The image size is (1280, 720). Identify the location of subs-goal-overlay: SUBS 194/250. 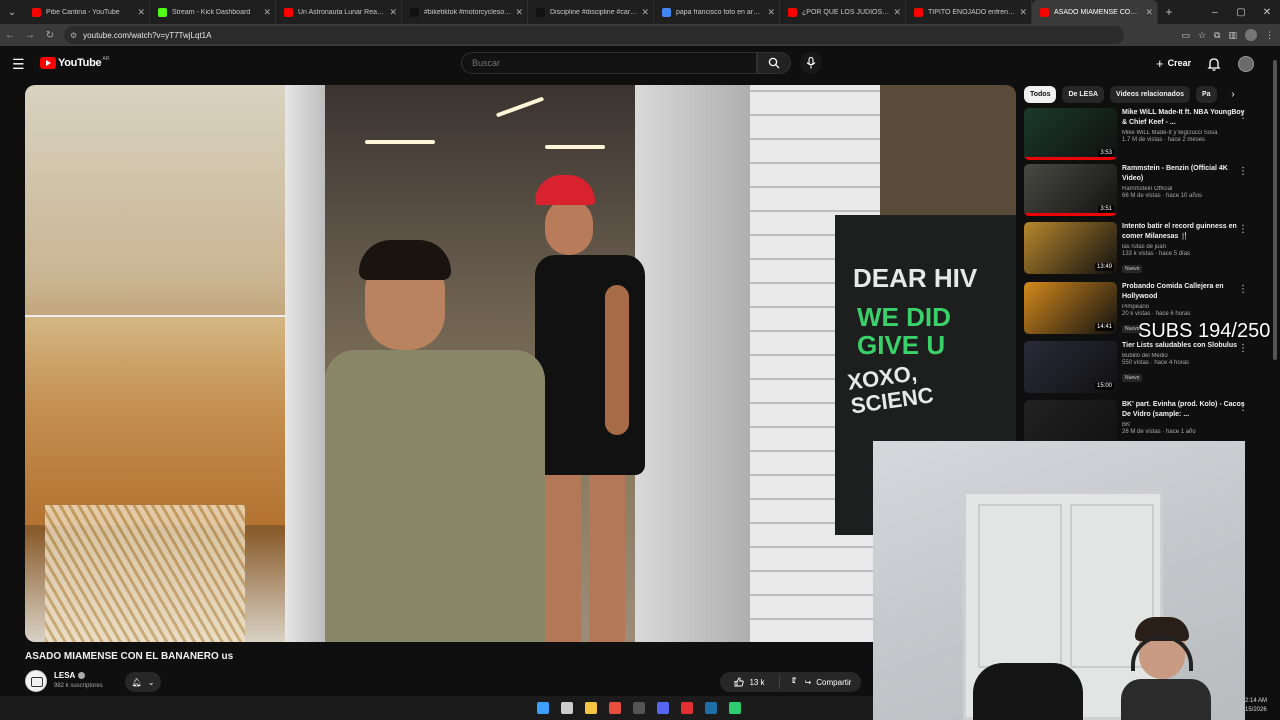
(1204, 331).